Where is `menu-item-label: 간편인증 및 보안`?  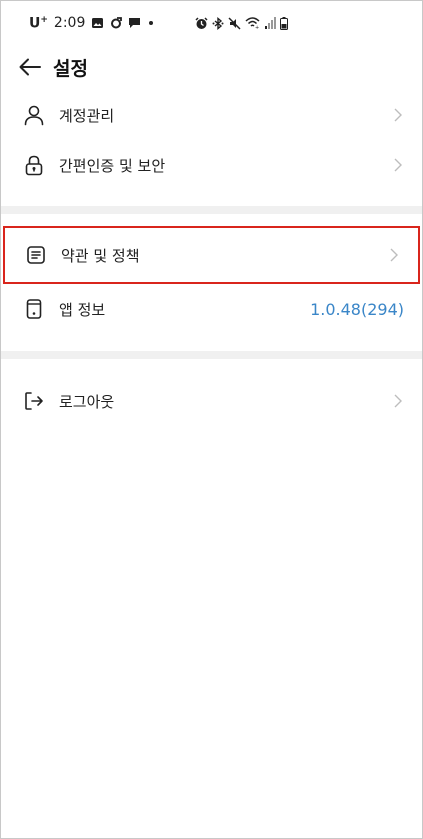
menu-item-label: 간편인증 및 보안 is located at coordinates (112, 165).